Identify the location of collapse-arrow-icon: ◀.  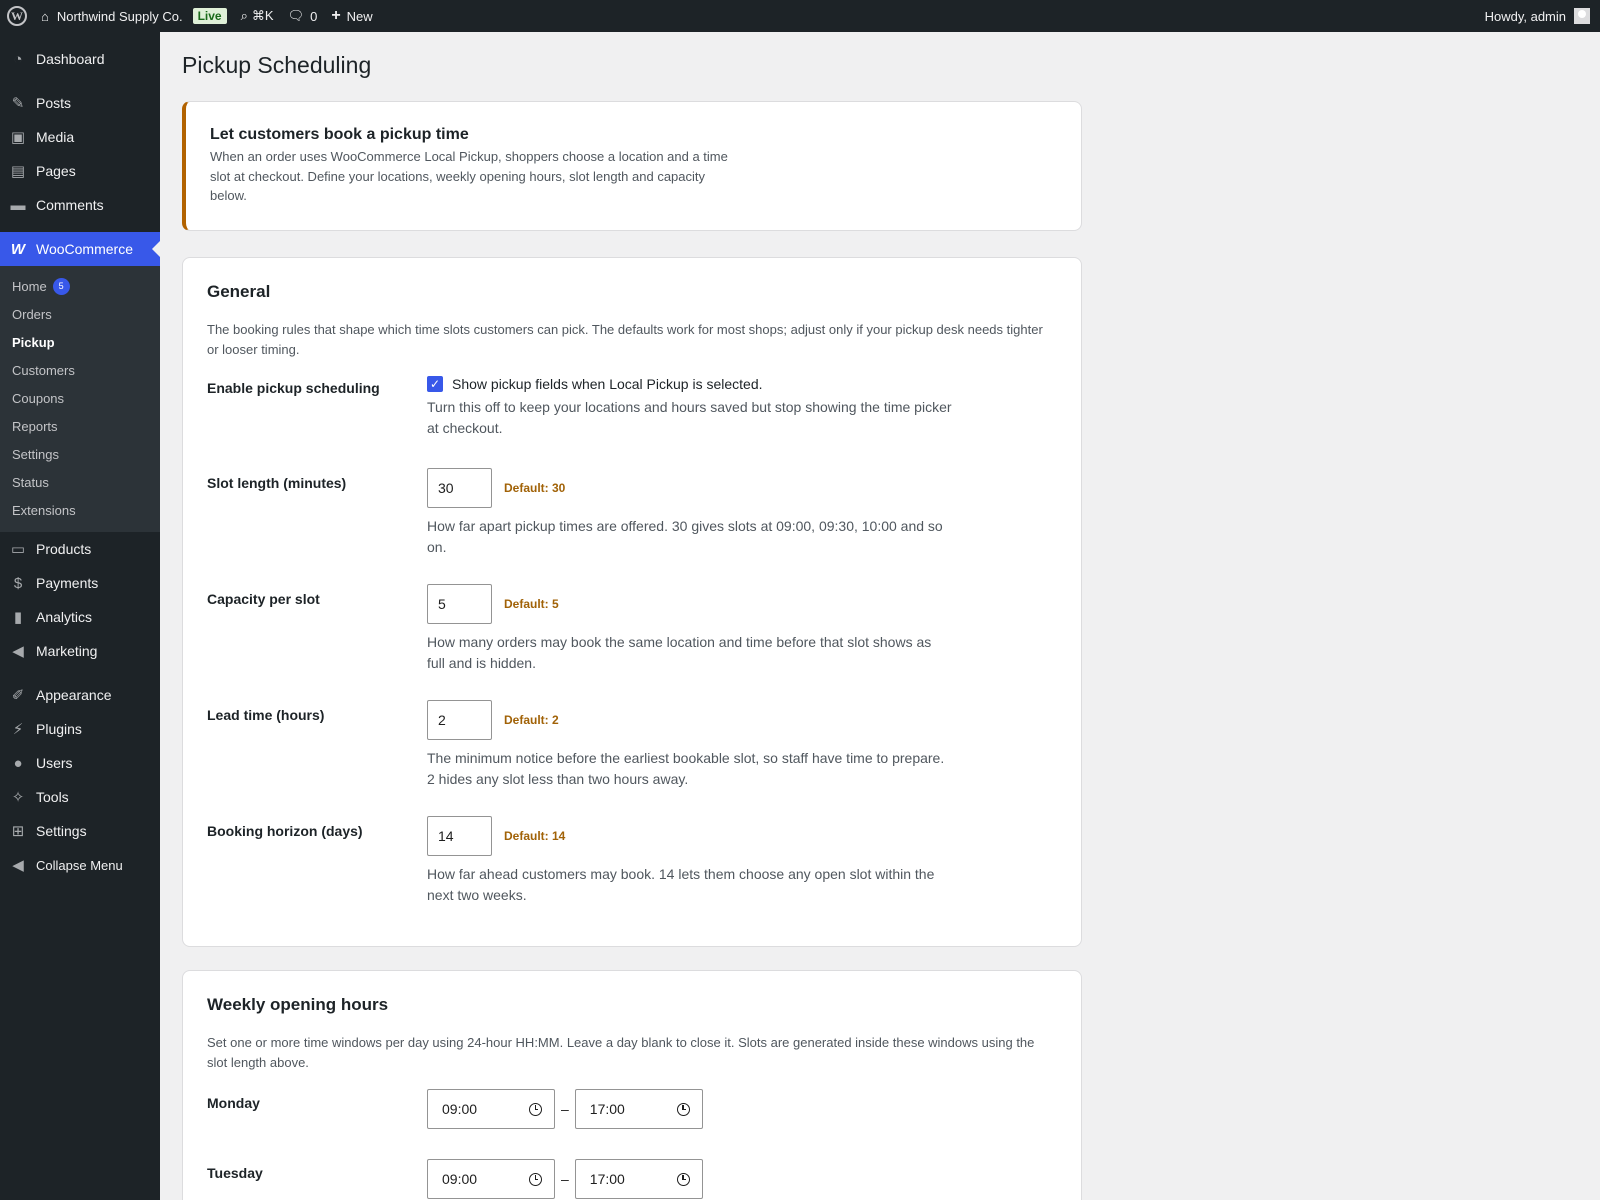
(18, 865).